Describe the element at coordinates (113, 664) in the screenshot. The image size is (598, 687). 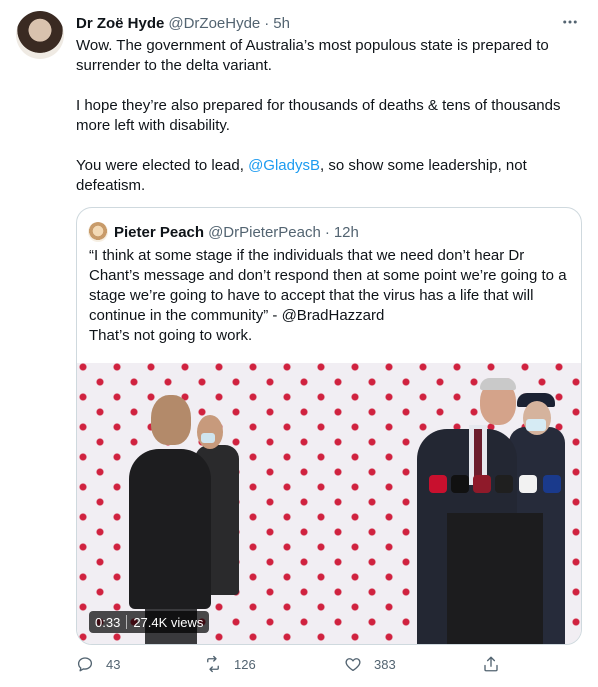
I see `reply-count: 43` at that location.